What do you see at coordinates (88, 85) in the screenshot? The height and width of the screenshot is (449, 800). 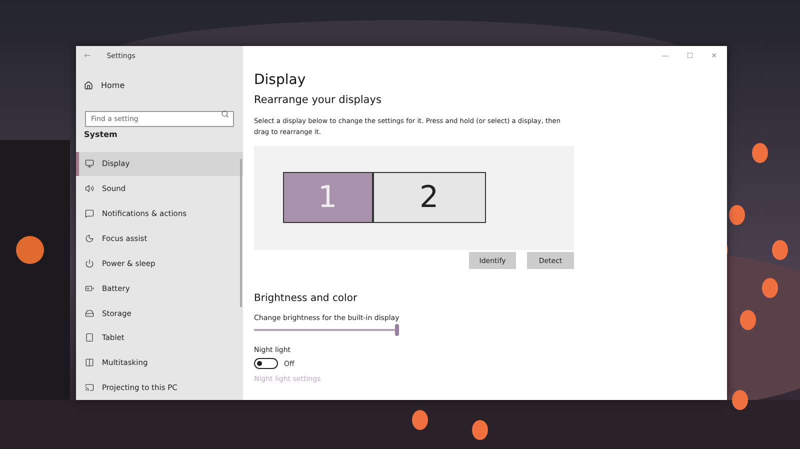 I see `home-icon` at bounding box center [88, 85].